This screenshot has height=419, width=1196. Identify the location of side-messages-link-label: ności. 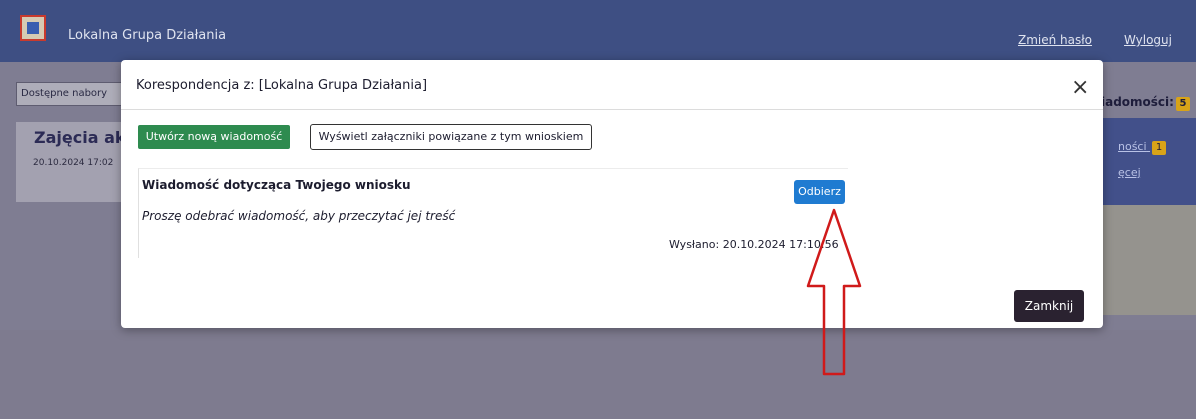
(1132, 146).